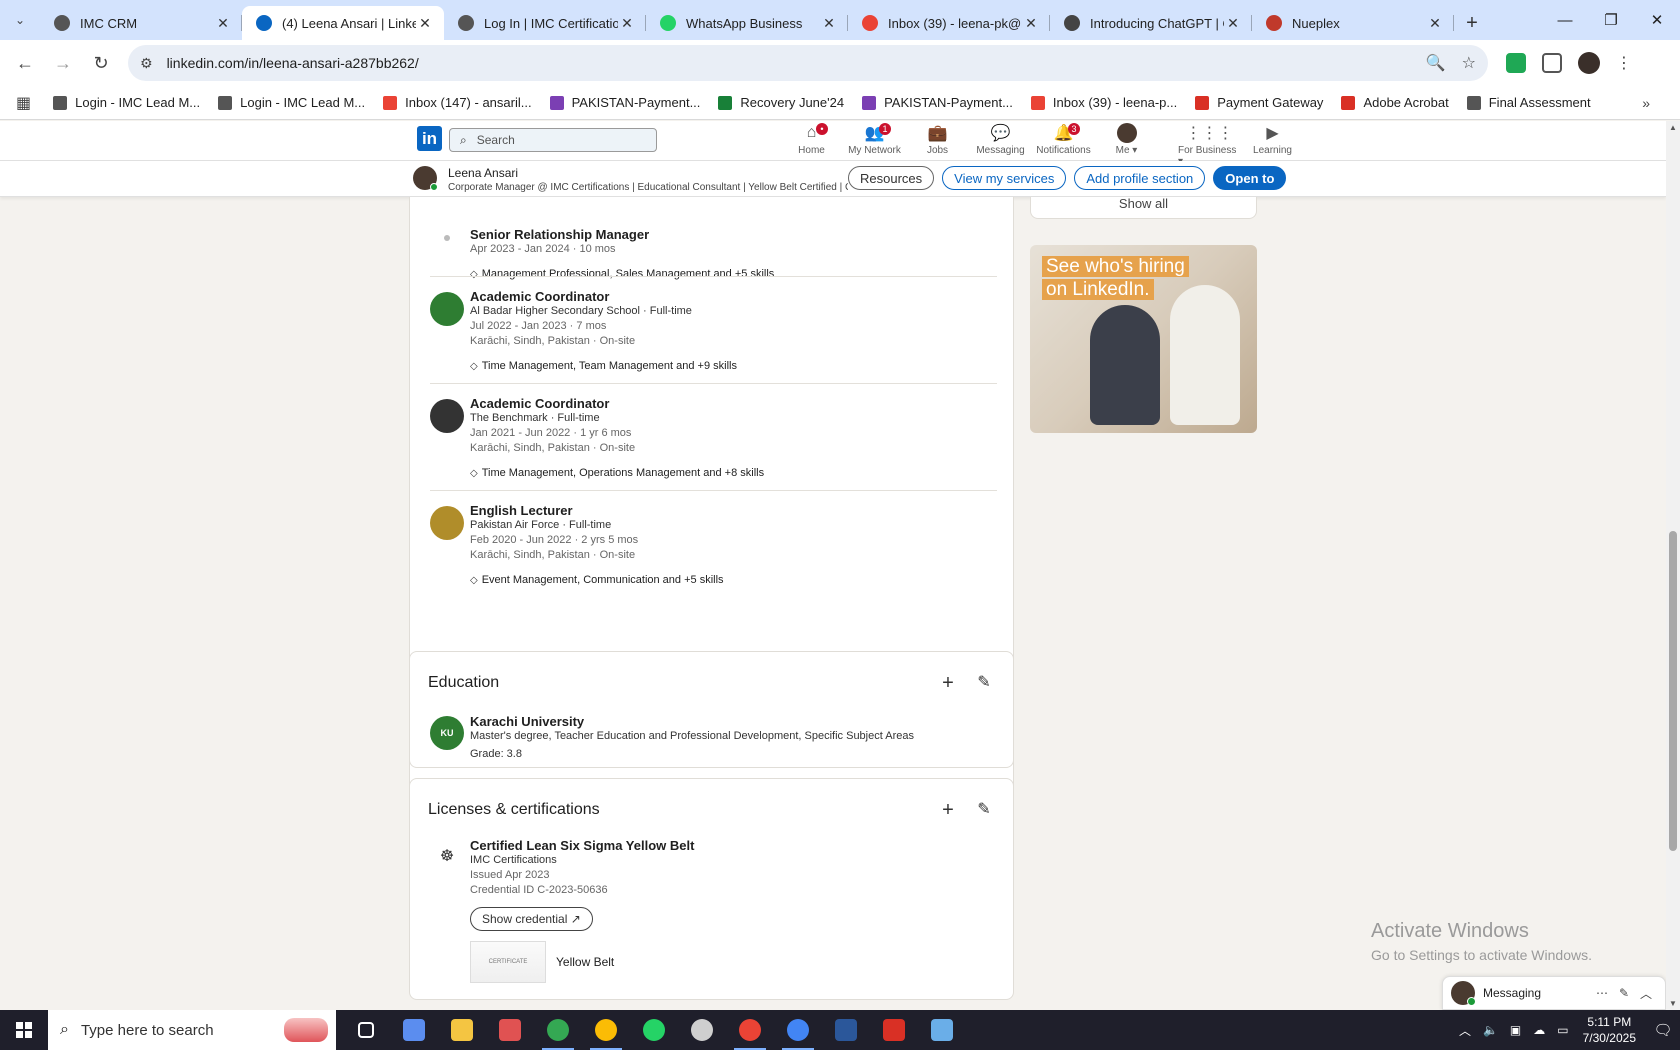  What do you see at coordinates (1469, 63) in the screenshot?
I see `bookmark-star-icon: ☆` at bounding box center [1469, 63].